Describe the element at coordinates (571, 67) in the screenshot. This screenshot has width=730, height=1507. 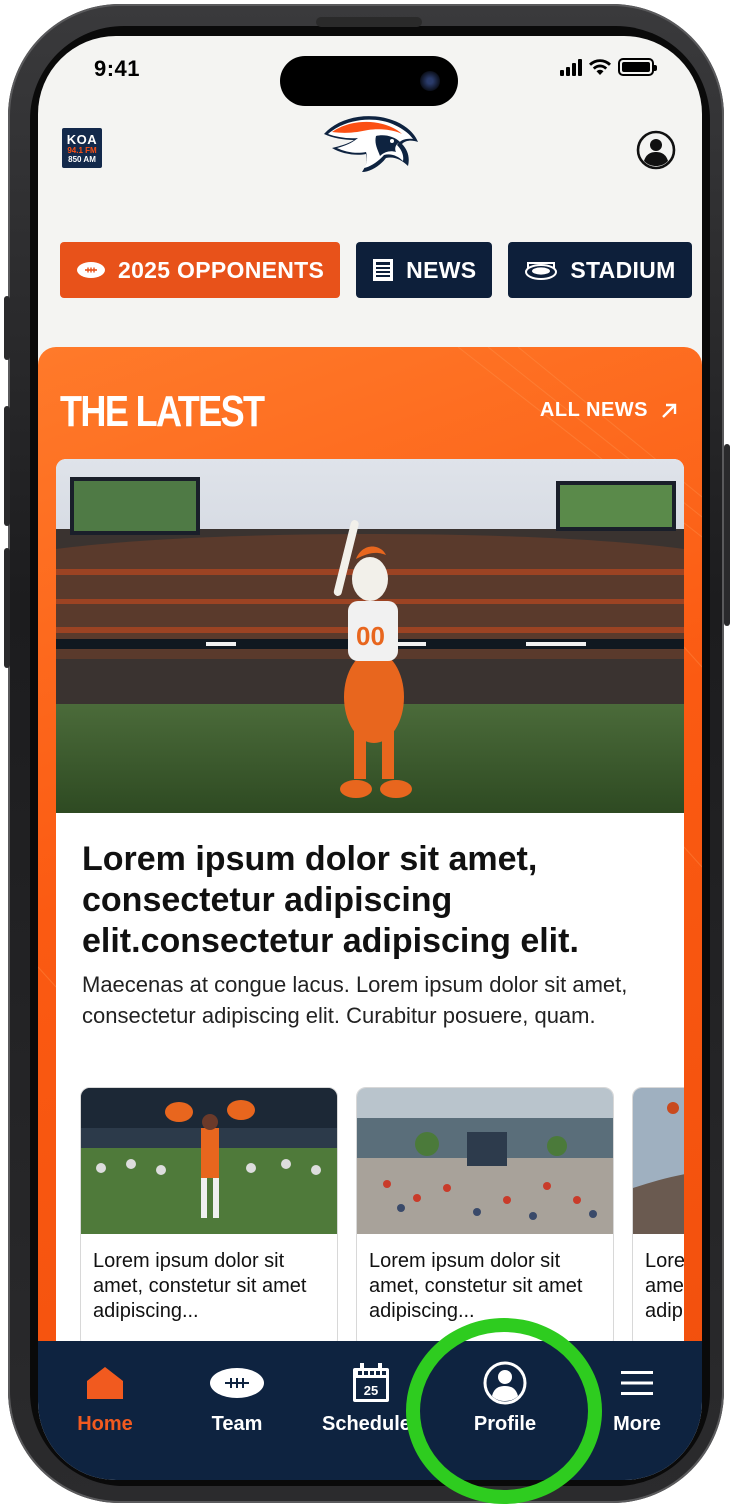
I see `cellular-signal-icon` at that location.